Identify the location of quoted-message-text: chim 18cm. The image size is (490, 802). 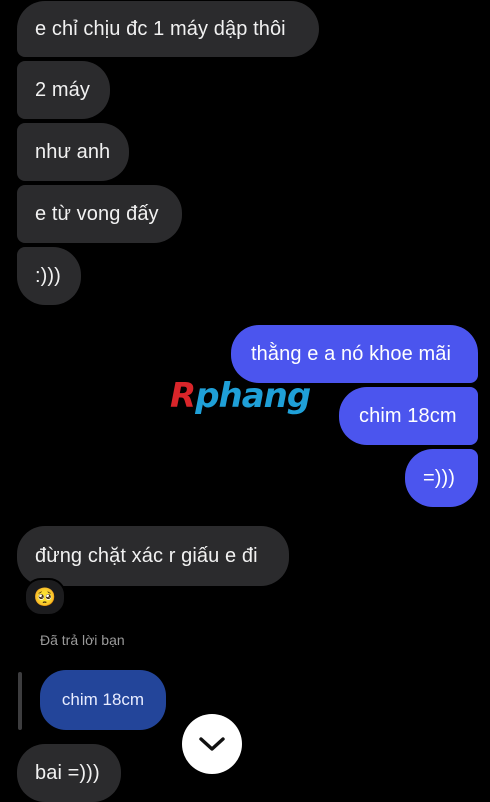
(103, 699).